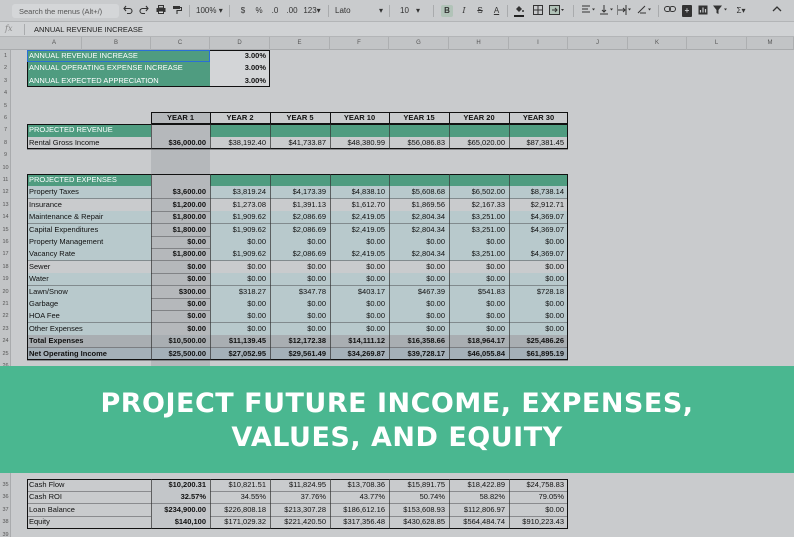 This screenshot has height=537, width=794. What do you see at coordinates (480, 11) in the screenshot?
I see `strikethrough-button: S` at bounding box center [480, 11].